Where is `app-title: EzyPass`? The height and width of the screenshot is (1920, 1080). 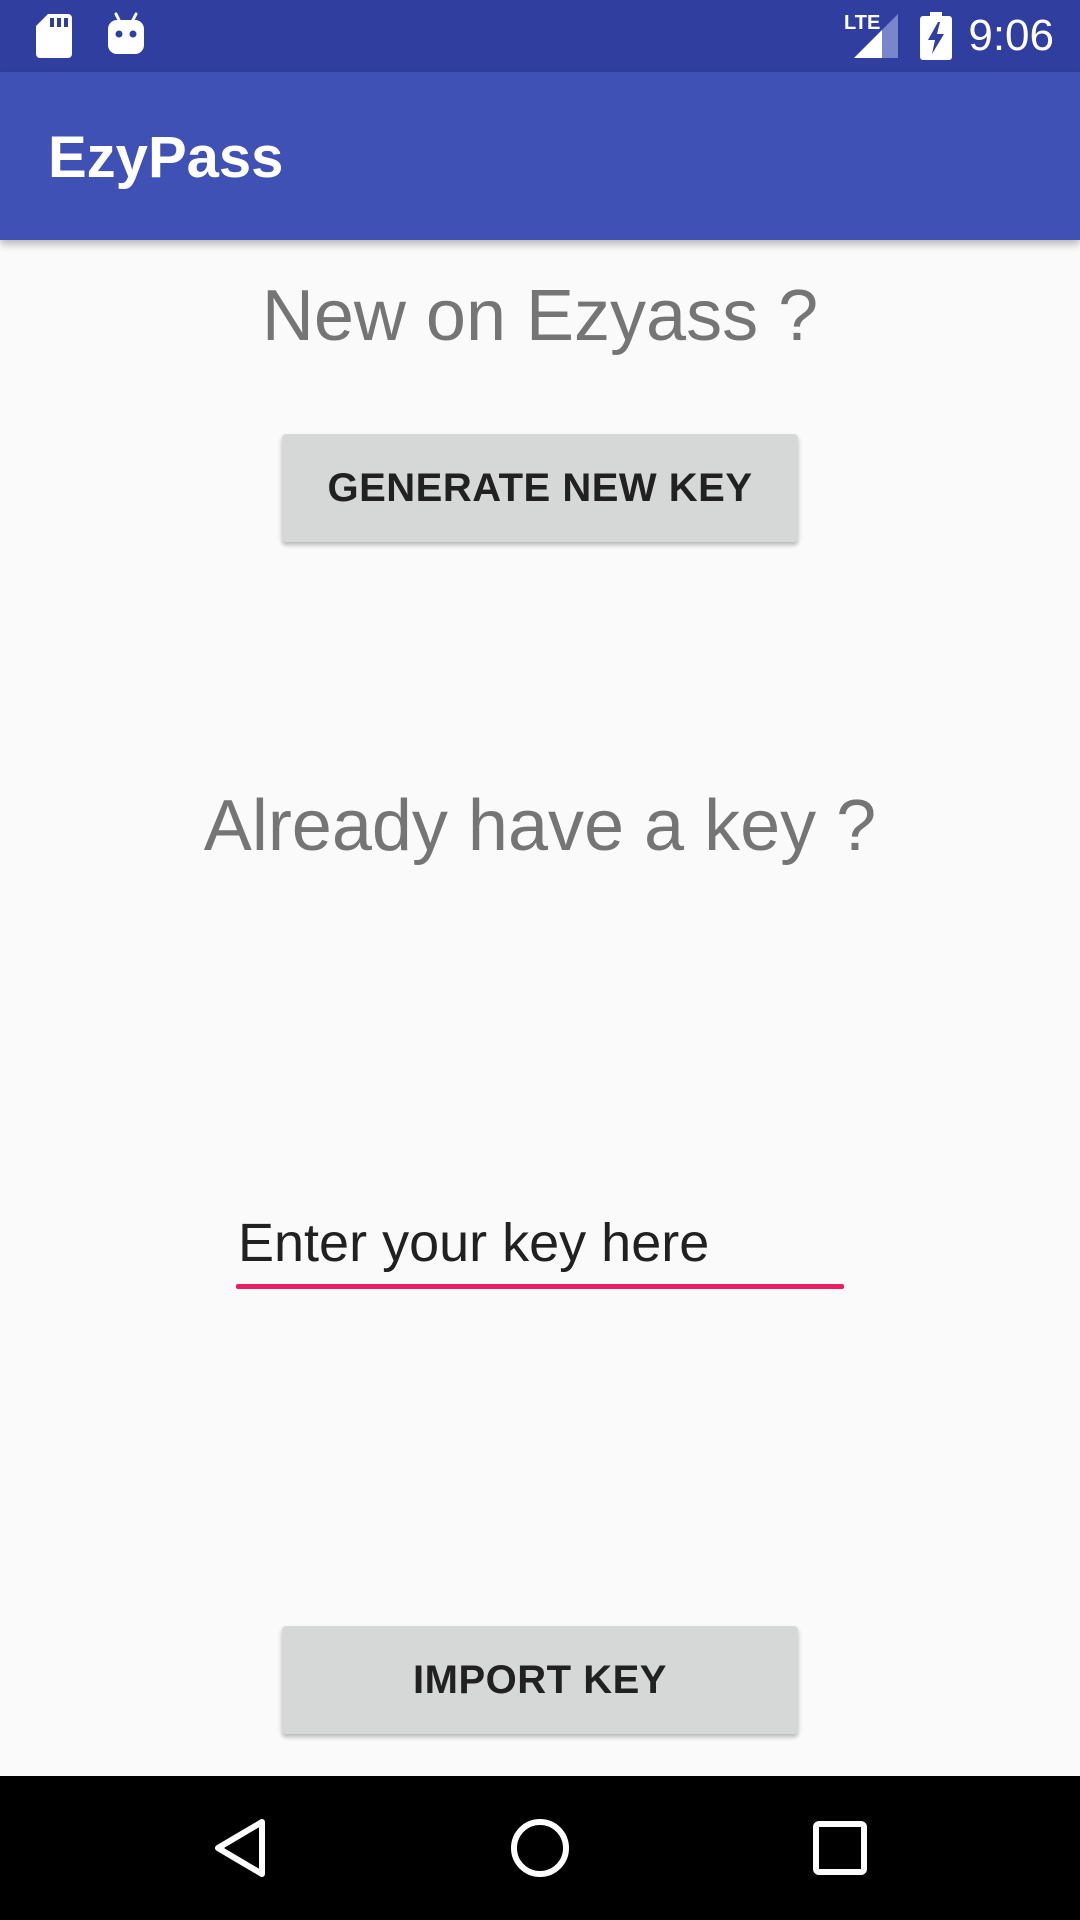 app-title: EzyPass is located at coordinates (166, 157).